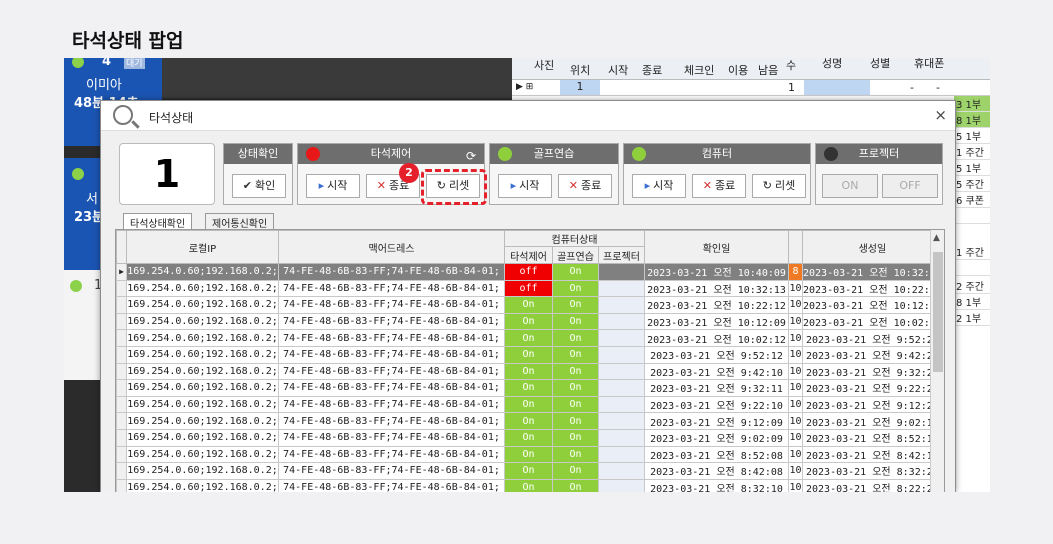 Image resolution: width=1053 pixels, height=544 pixels. What do you see at coordinates (972, 104) in the screenshot?
I see `background-side-cell: 3 1부` at bounding box center [972, 104].